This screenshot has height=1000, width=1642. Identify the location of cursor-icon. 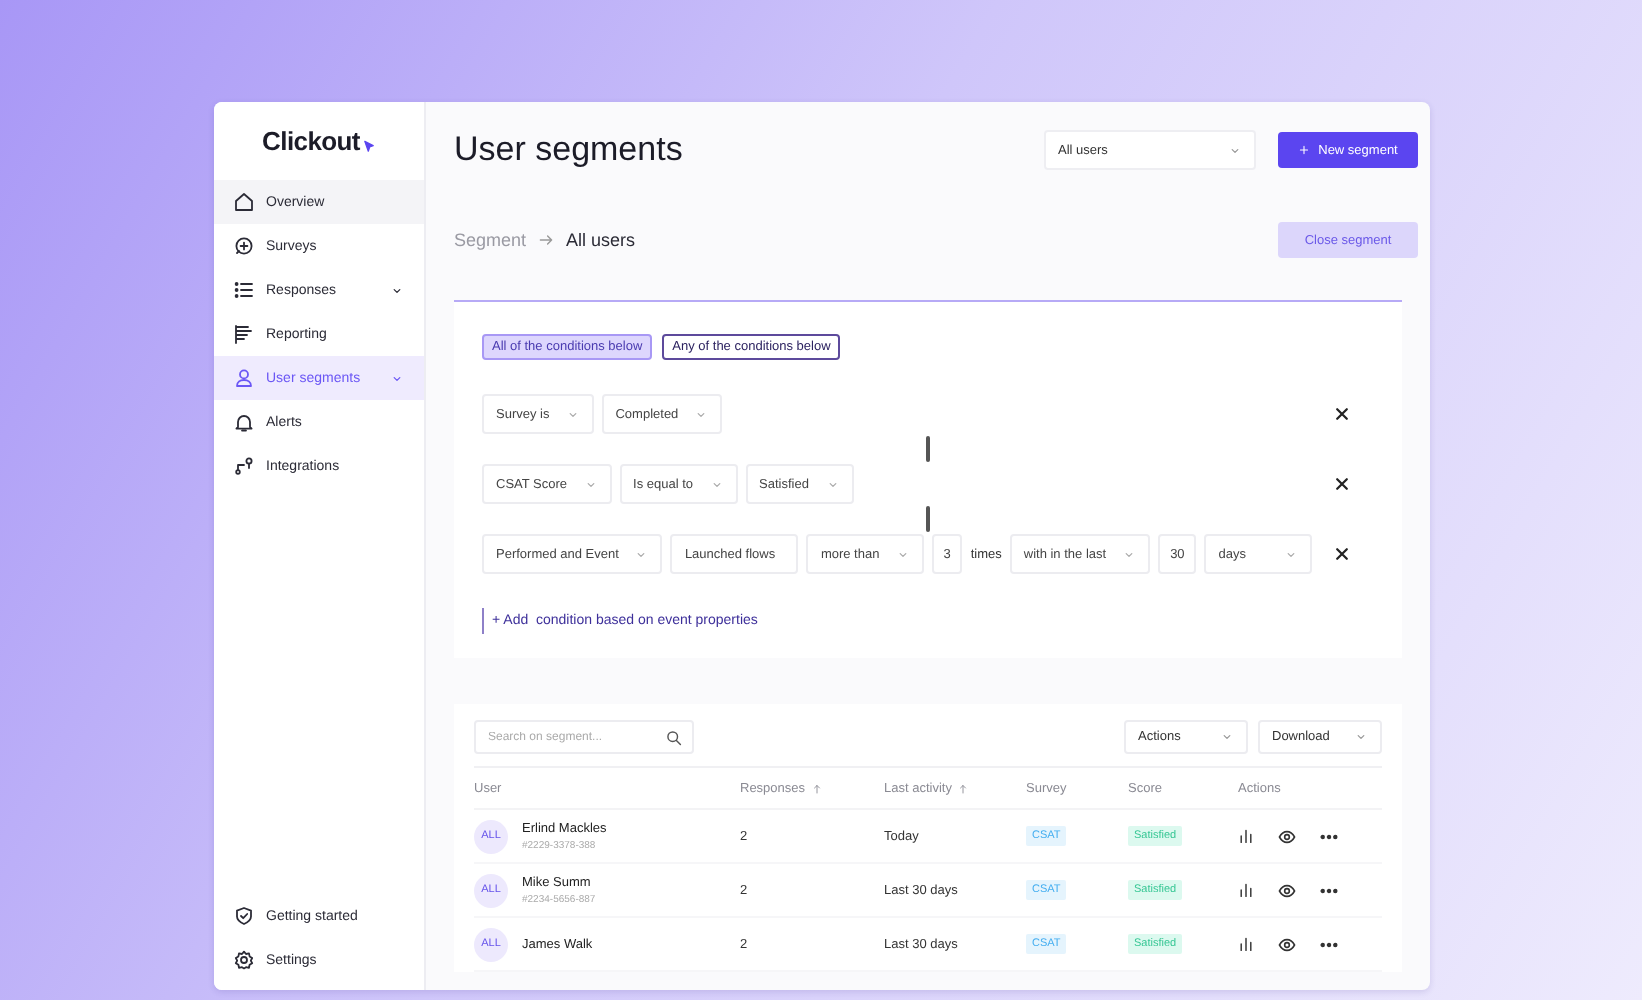
(368, 147).